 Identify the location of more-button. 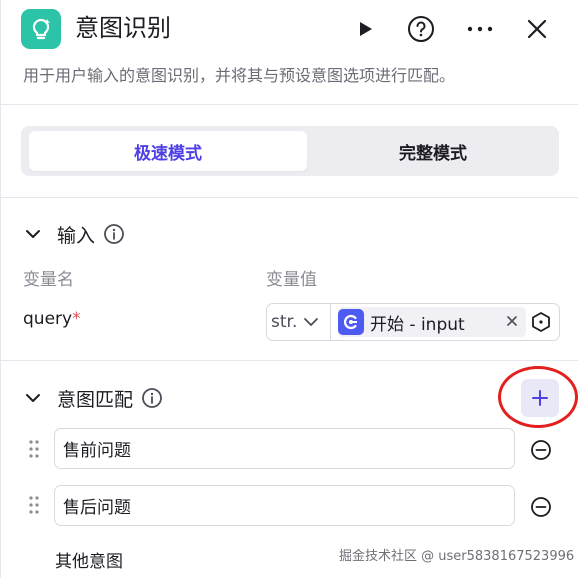
(480, 29).